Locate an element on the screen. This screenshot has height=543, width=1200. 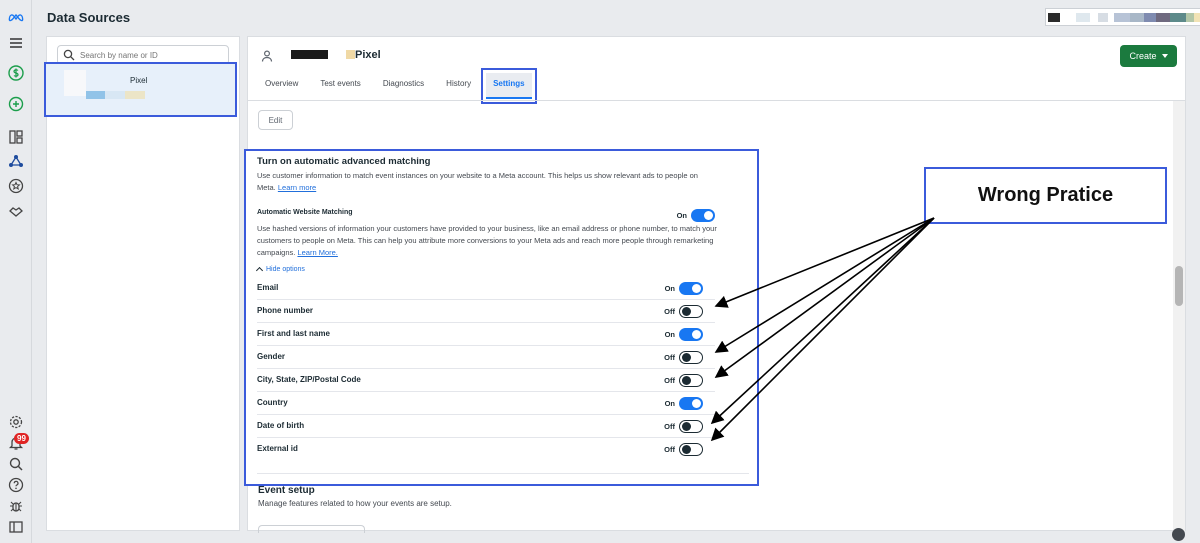
tab-history: History is located at coordinates (458, 86).